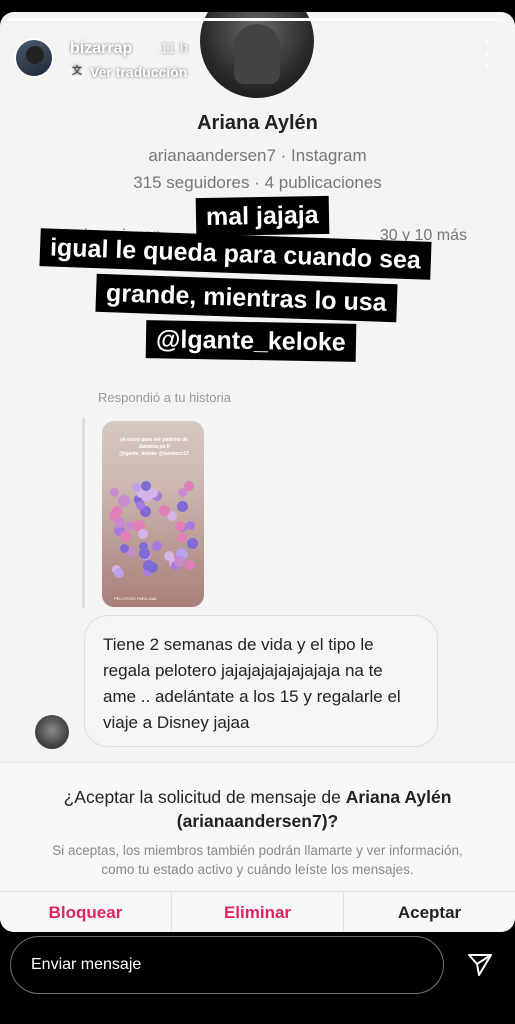 The height and width of the screenshot is (1024, 515). What do you see at coordinates (398, 797) in the screenshot?
I see `request-question-name: Ariana Aylén` at bounding box center [398, 797].